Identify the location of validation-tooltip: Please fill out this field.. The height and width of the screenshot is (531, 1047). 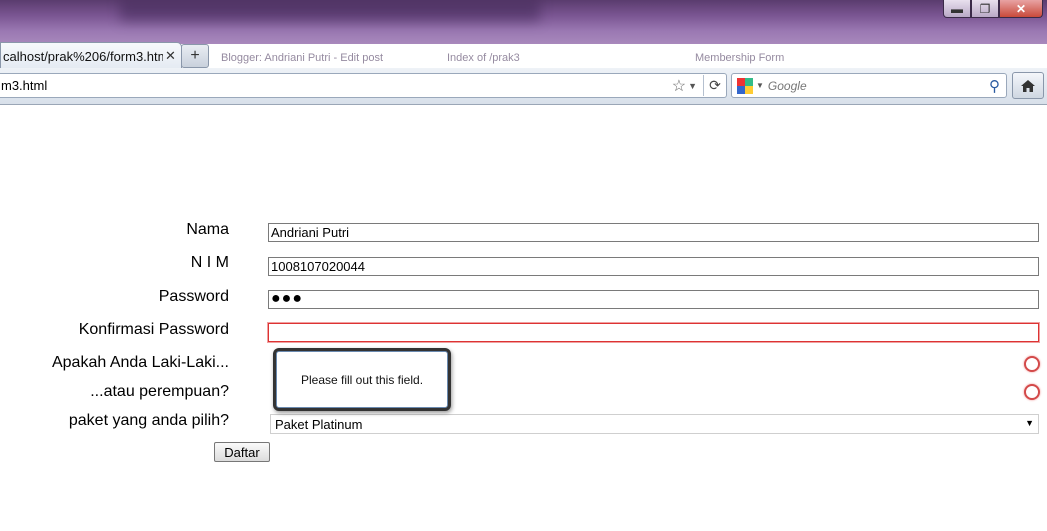
(362, 379).